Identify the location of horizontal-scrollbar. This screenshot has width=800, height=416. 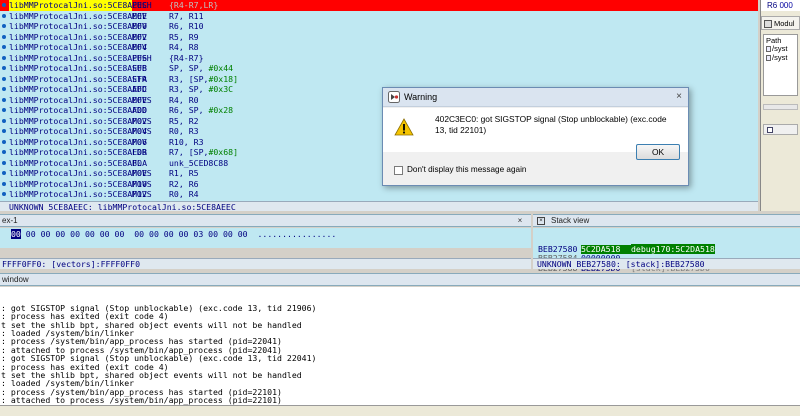
(780, 107).